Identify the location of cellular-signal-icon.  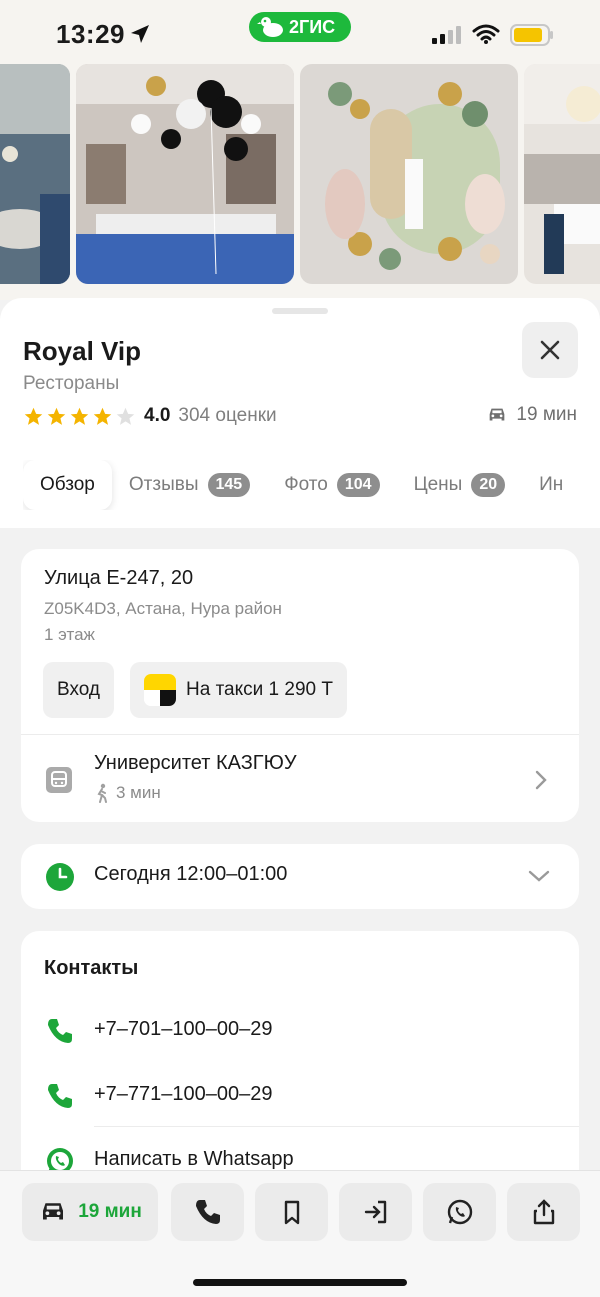
(446, 35).